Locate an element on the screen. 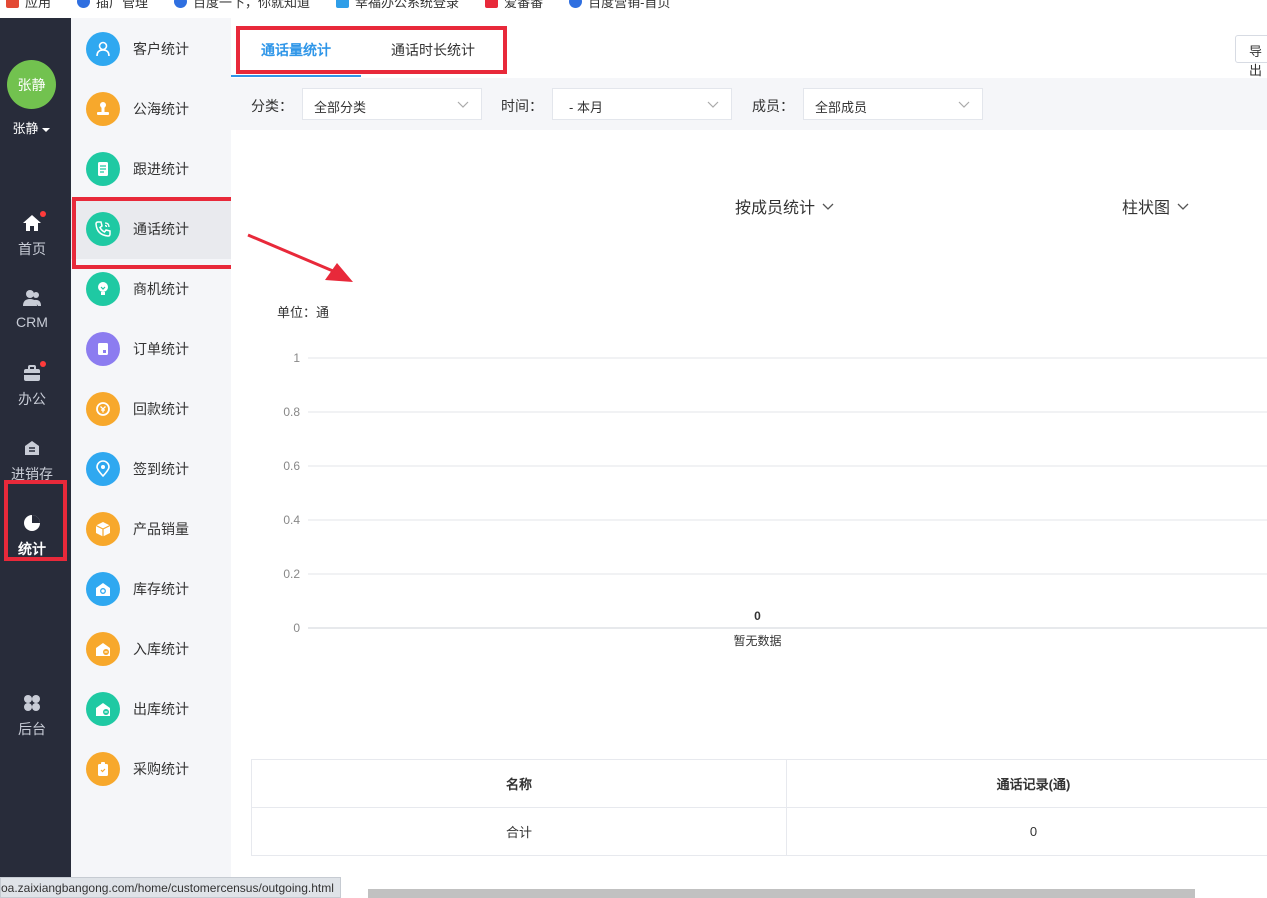 Image resolution: width=1267 pixels, height=898 pixels. inventory-icon is located at coordinates (32, 448).